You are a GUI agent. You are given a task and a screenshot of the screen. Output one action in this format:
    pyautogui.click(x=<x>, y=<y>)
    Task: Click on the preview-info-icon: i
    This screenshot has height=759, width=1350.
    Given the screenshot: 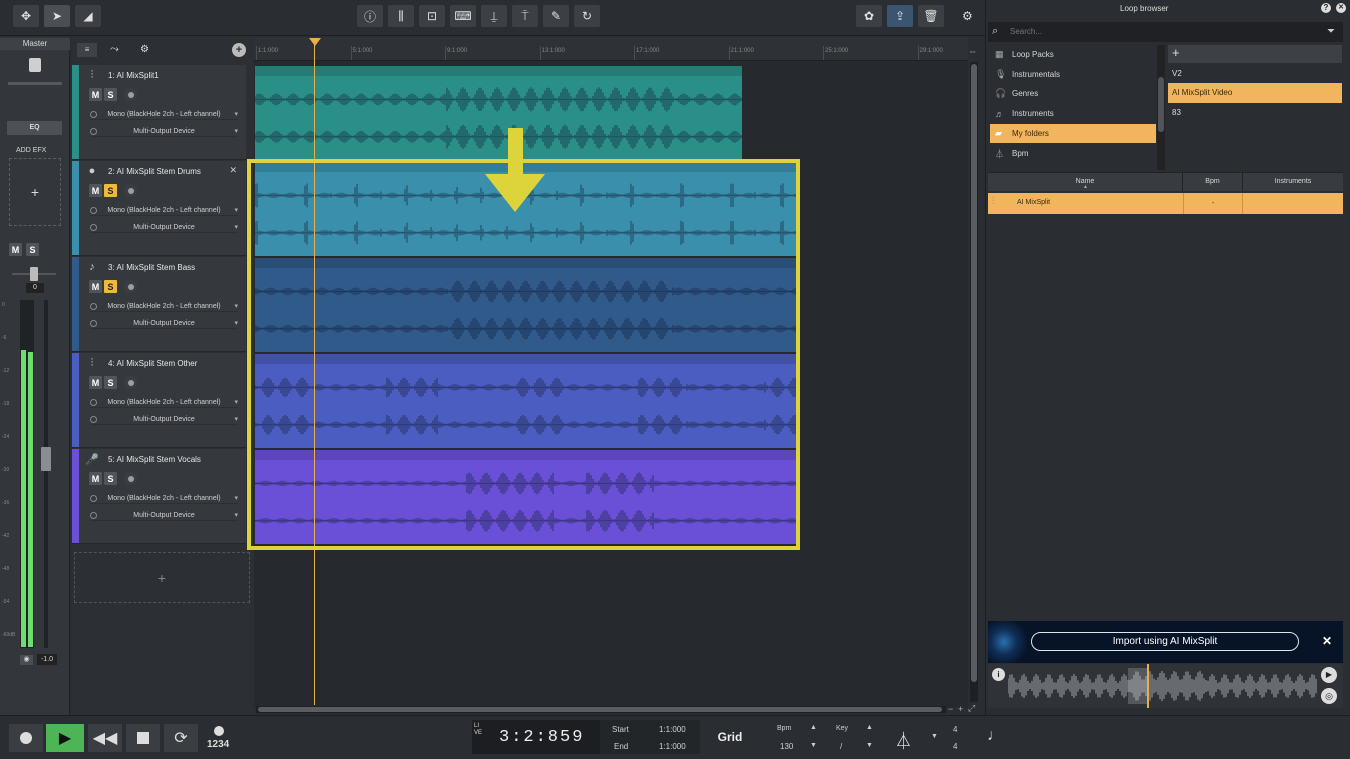 What is the action you would take?
    pyautogui.click(x=998, y=674)
    